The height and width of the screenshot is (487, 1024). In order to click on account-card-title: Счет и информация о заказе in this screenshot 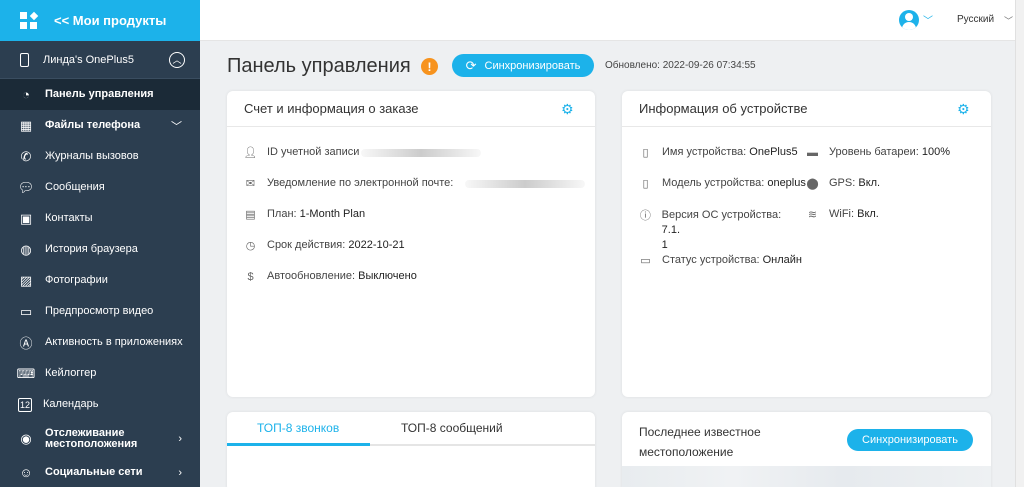, I will do `click(331, 108)`.